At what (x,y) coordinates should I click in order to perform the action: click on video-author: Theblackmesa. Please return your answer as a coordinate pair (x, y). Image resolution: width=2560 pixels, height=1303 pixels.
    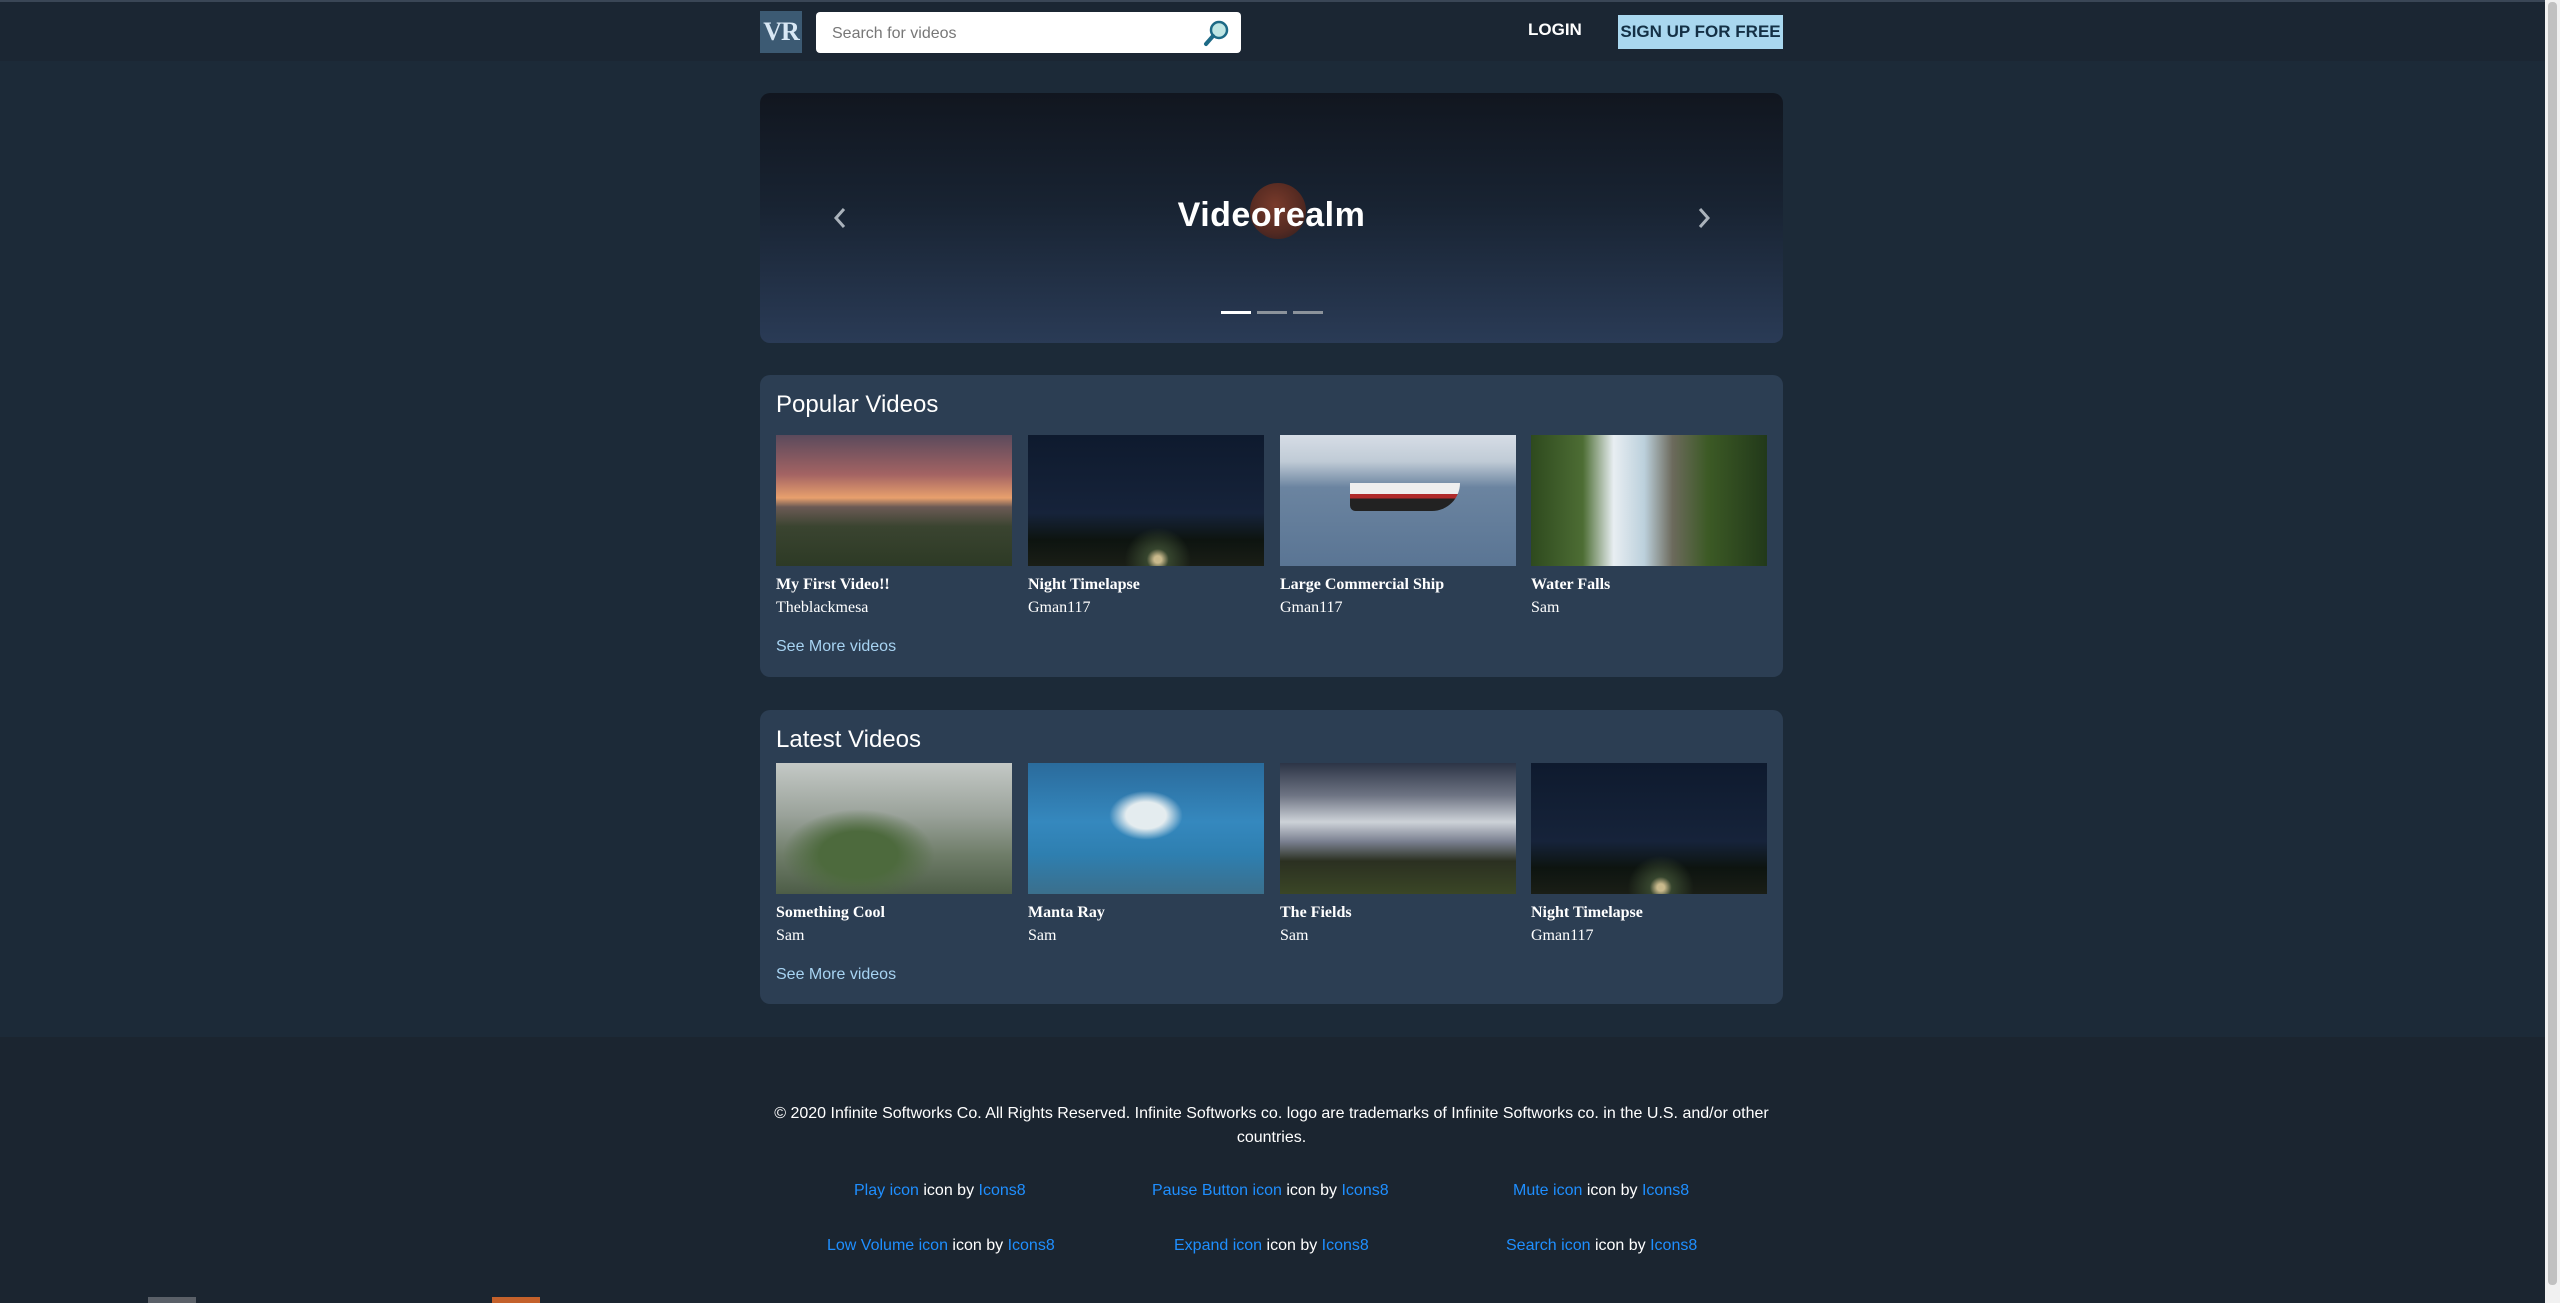
    Looking at the image, I should click on (894, 608).